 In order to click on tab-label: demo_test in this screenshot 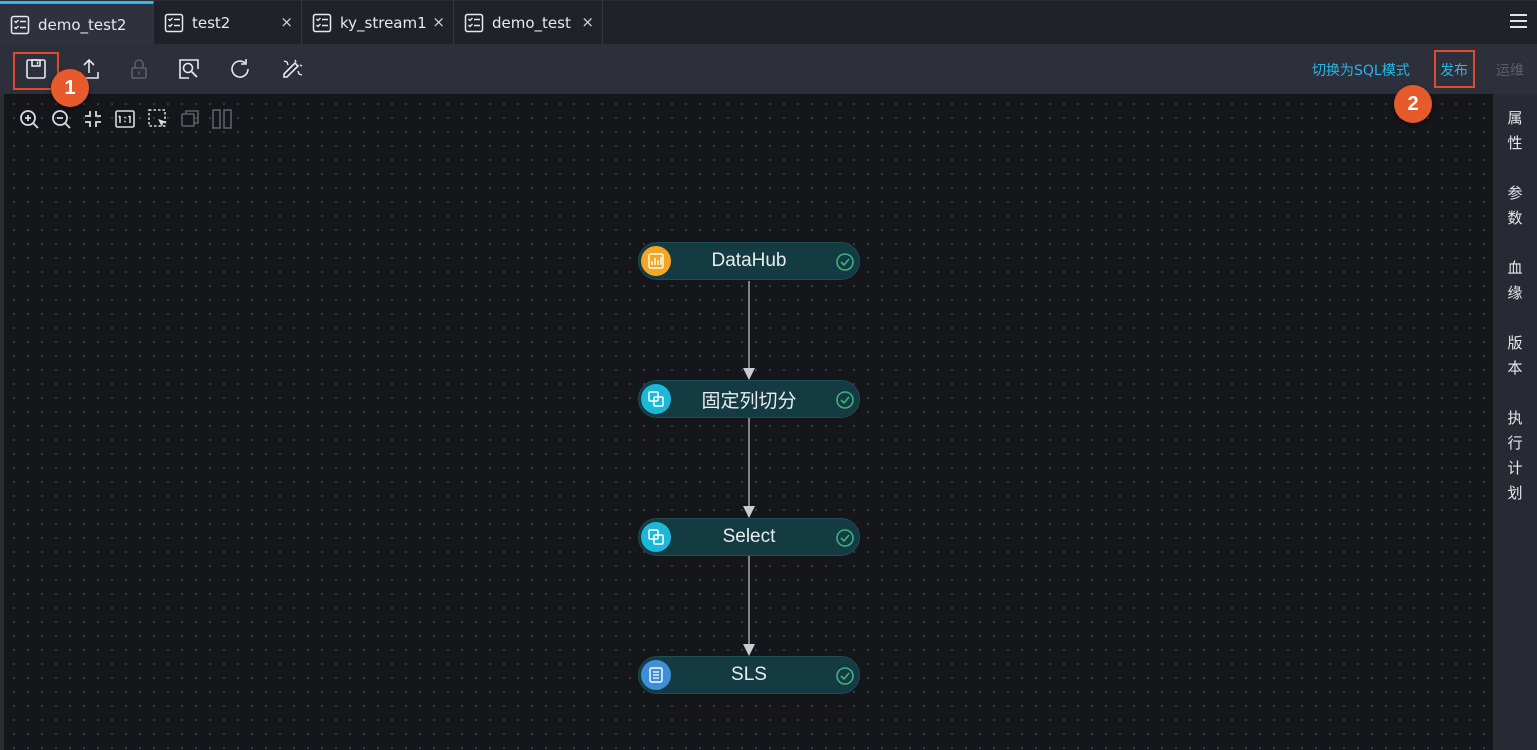, I will do `click(531, 23)`.